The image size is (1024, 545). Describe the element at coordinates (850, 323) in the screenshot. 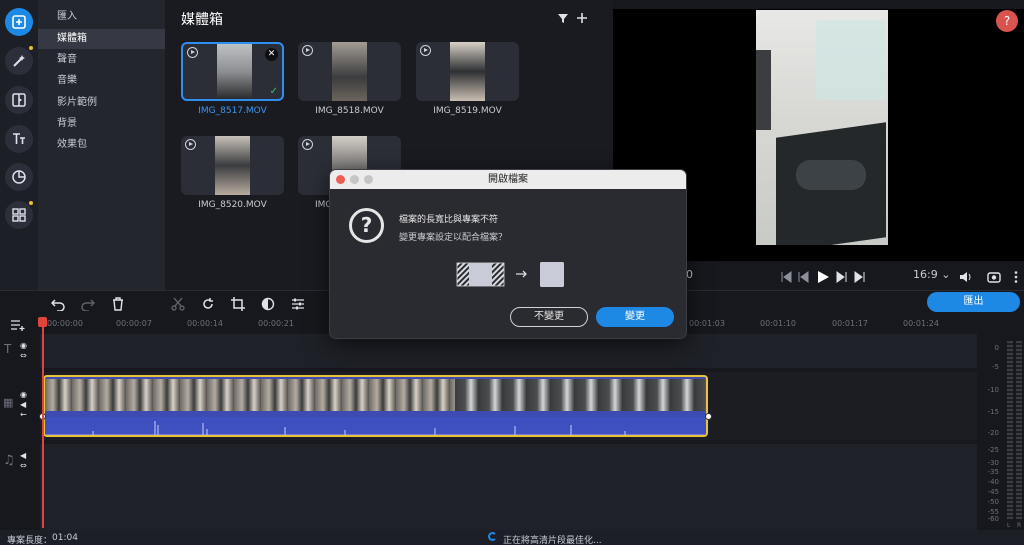

I see `ruler-tick: 00:01:17` at that location.